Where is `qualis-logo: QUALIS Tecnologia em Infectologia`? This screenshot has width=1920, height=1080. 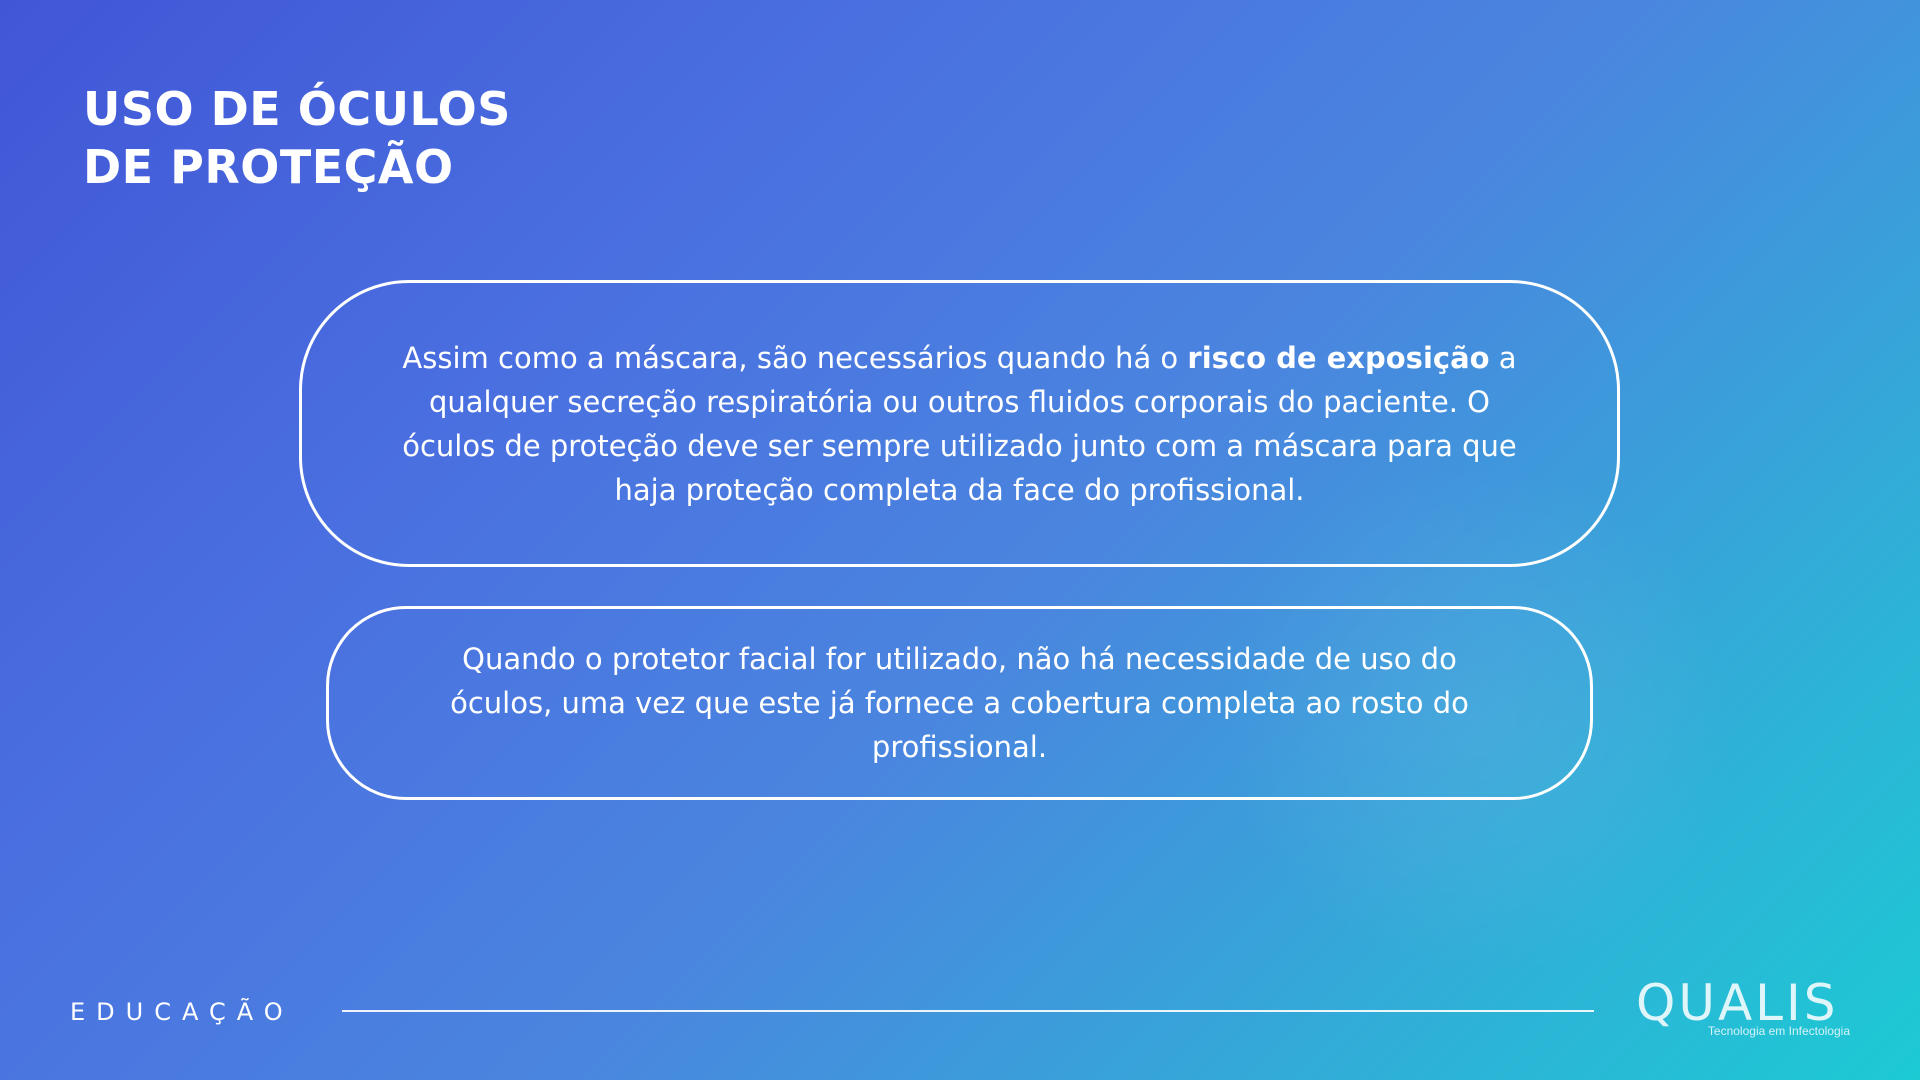
qualis-logo: QUALIS Tecnologia em Infectologia is located at coordinates (1746, 1009).